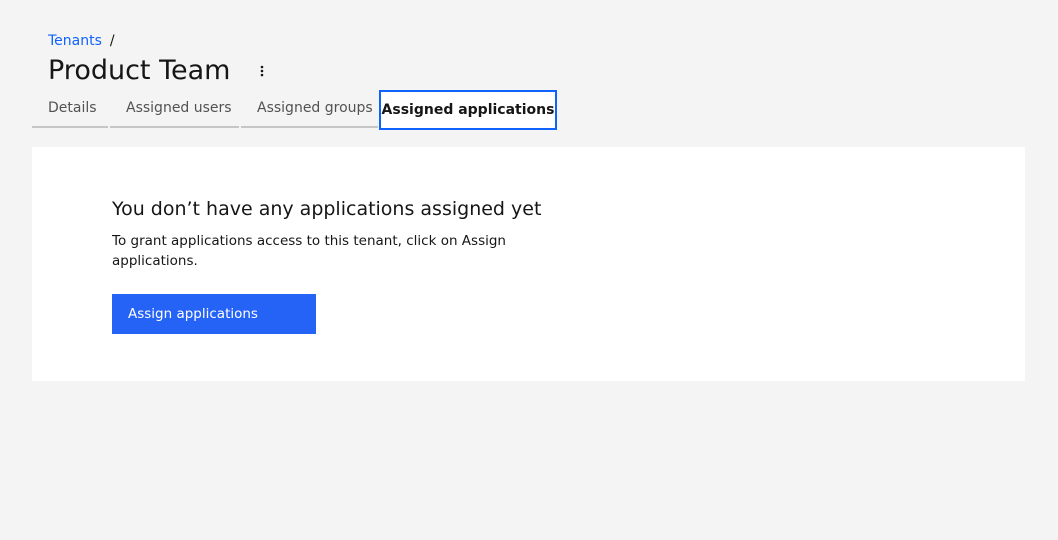 This screenshot has width=1058, height=540. I want to click on tab-assigned-users: Assigned users, so click(174, 109).